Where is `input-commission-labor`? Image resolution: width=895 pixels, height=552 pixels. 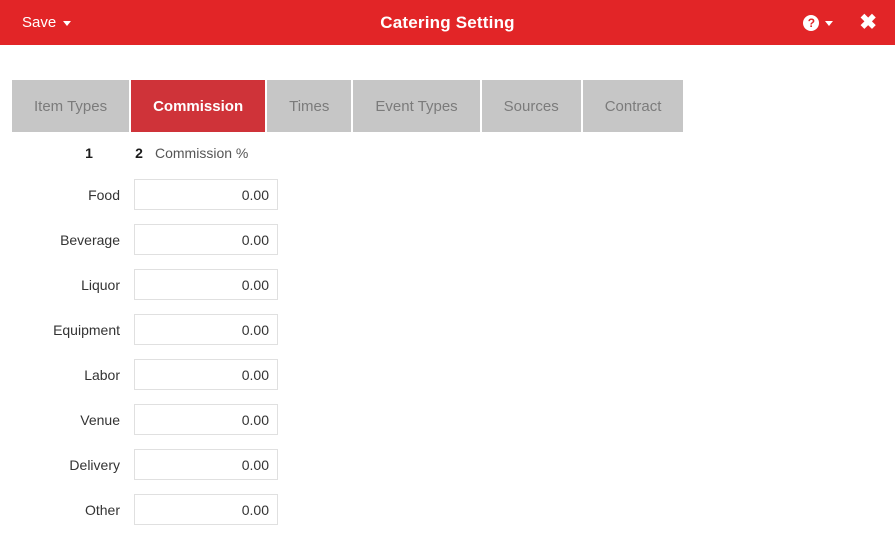
input-commission-labor is located at coordinates (206, 374).